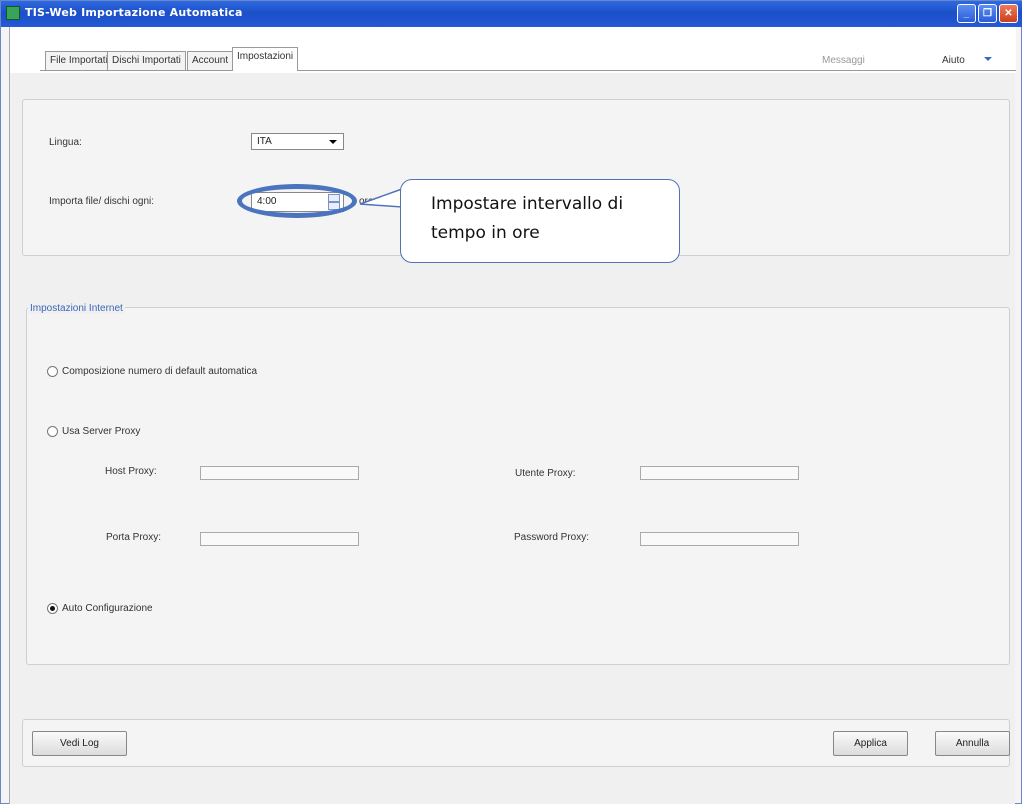 This screenshot has width=1022, height=804. Describe the element at coordinates (279, 473) in the screenshot. I see `host-proxy-field` at that location.